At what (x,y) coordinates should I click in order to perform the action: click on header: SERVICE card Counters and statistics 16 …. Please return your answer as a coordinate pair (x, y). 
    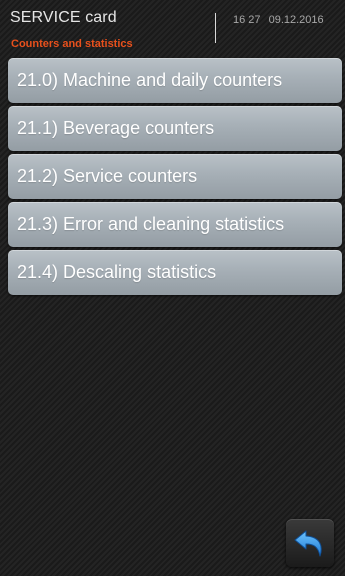
    Looking at the image, I should click on (172, 28).